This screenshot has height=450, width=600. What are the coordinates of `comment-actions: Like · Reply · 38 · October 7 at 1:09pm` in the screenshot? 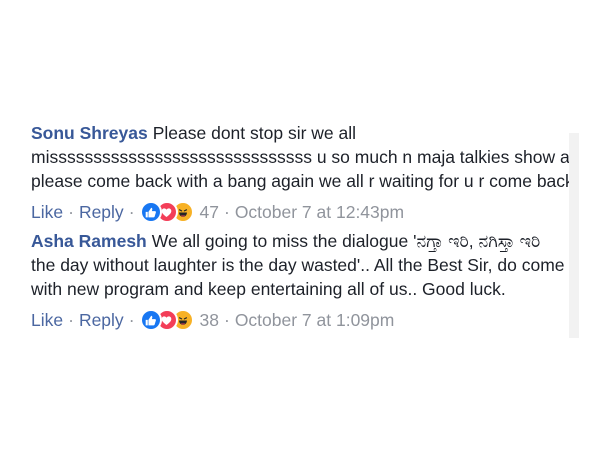 It's located at (300, 320).